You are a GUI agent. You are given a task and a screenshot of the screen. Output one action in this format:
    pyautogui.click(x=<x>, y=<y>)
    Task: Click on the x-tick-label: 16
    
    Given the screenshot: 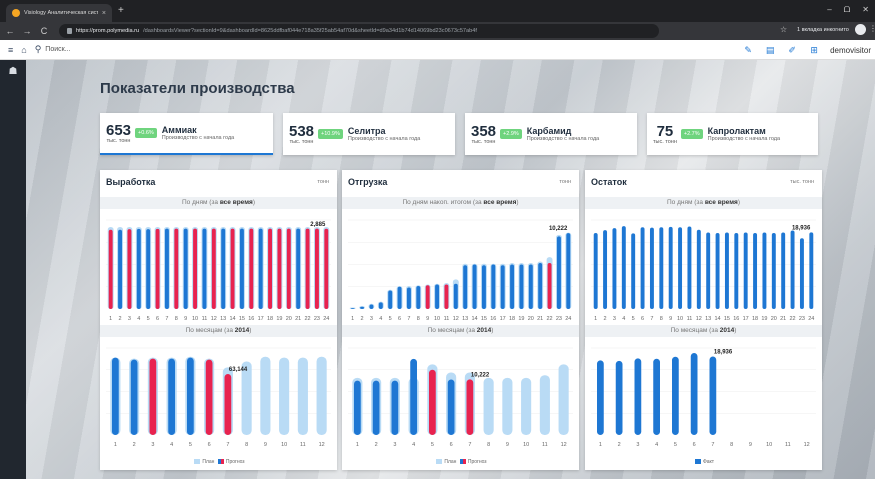 What is the action you would take?
    pyautogui.click(x=251, y=319)
    